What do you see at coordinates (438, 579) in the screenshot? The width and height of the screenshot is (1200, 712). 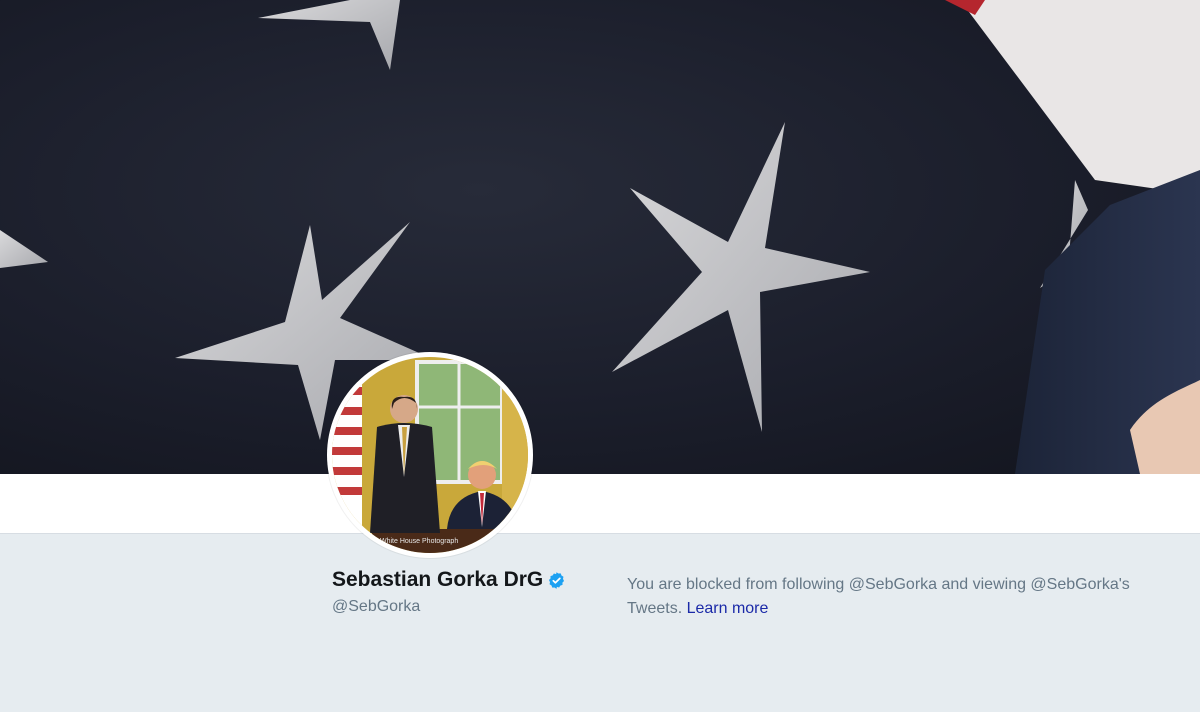 I see `display-name-text: Sebastian Gorka DrG` at bounding box center [438, 579].